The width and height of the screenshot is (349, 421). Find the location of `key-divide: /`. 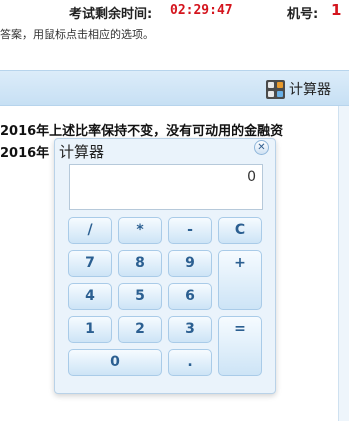

key-divide: / is located at coordinates (90, 230).